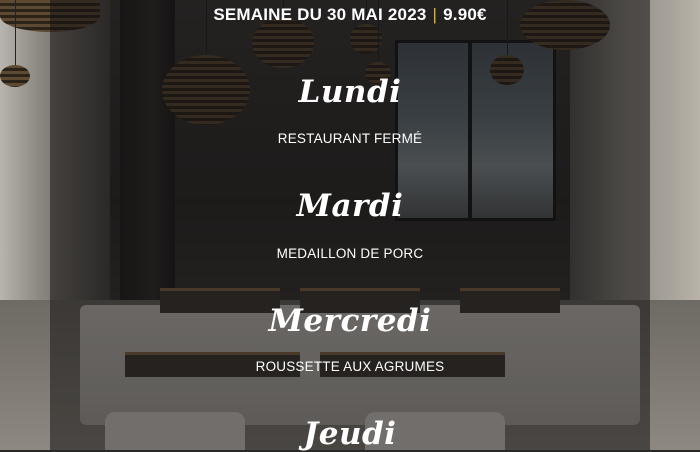  What do you see at coordinates (320, 14) in the screenshot?
I see `week-label: SEMAINE DU 30 MAI 2023` at bounding box center [320, 14].